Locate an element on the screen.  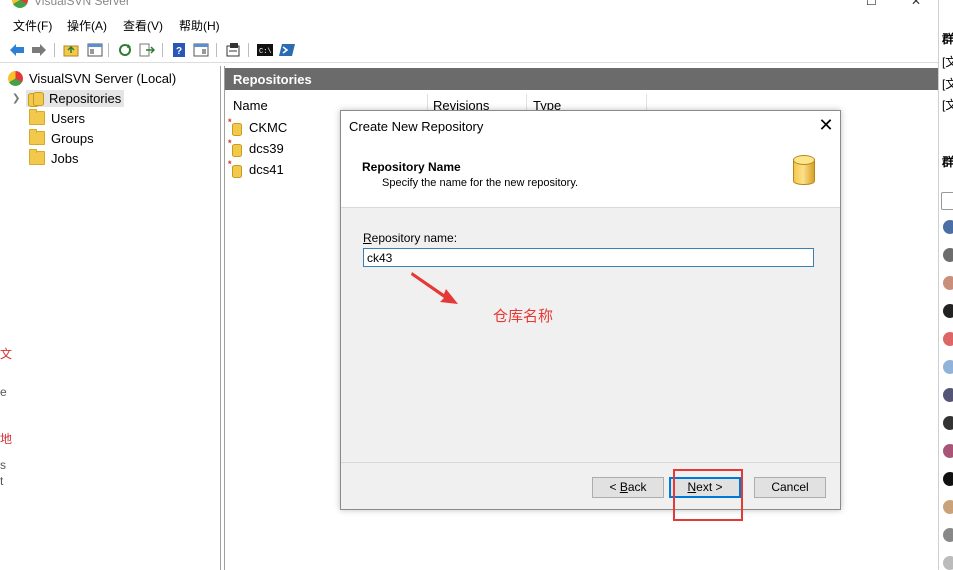
dialog-footer-divider is located at coordinates (590, 462).